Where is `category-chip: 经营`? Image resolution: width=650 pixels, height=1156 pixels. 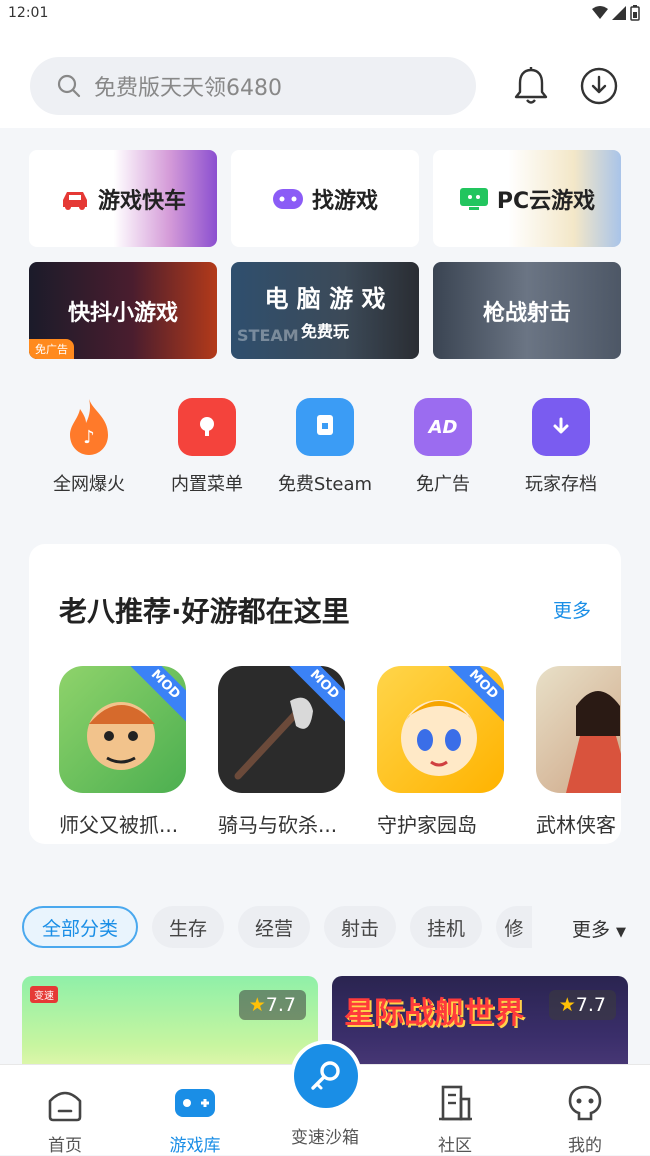 category-chip: 经营 is located at coordinates (274, 927).